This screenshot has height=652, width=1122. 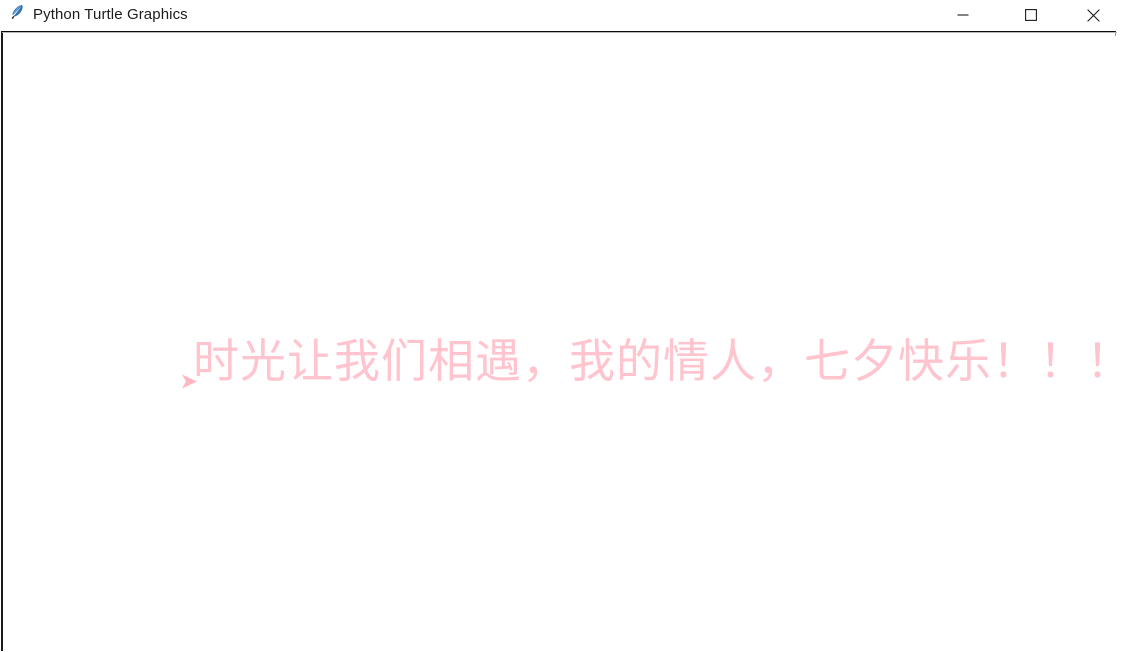 What do you see at coordinates (561, 15) in the screenshot?
I see `window-titlebar: Python Turtle Graphics` at bounding box center [561, 15].